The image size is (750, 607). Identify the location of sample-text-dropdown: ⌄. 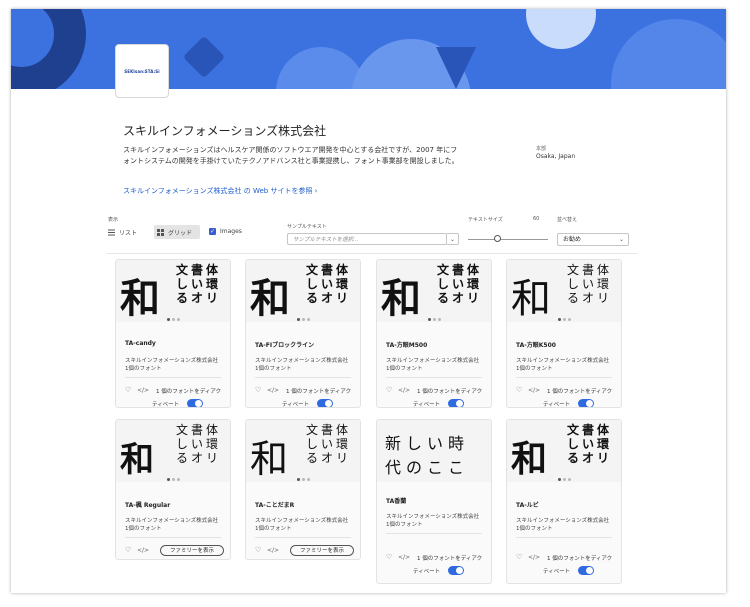
(453, 239).